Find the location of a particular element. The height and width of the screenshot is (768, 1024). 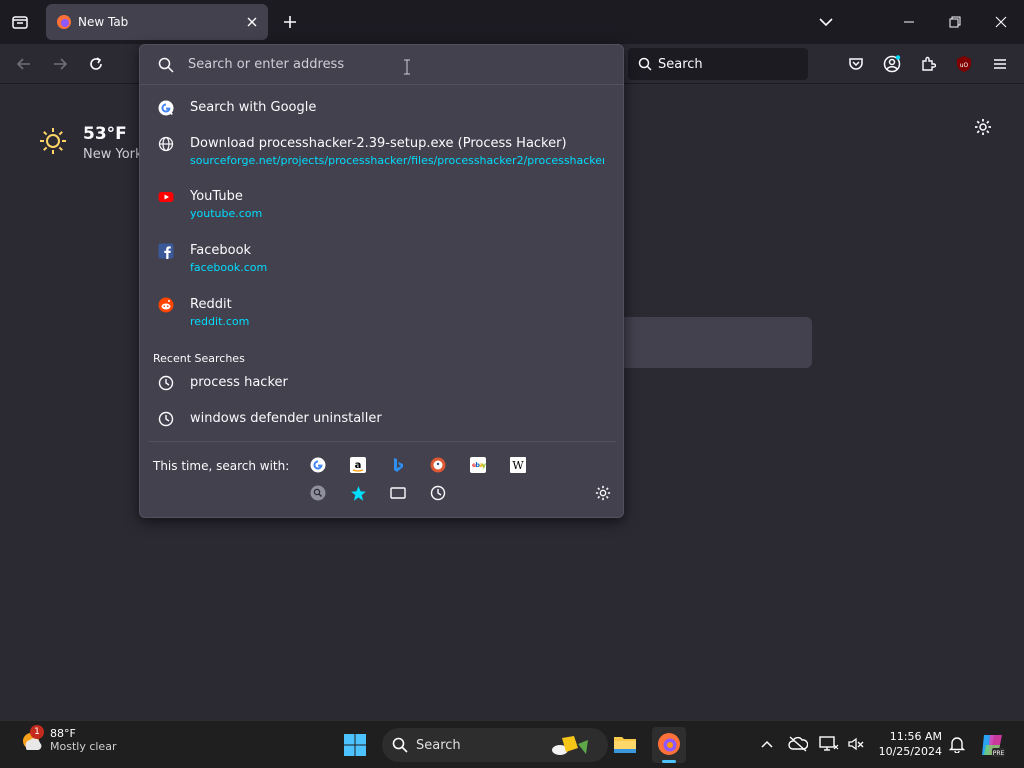

google-icon is located at coordinates (166, 108).